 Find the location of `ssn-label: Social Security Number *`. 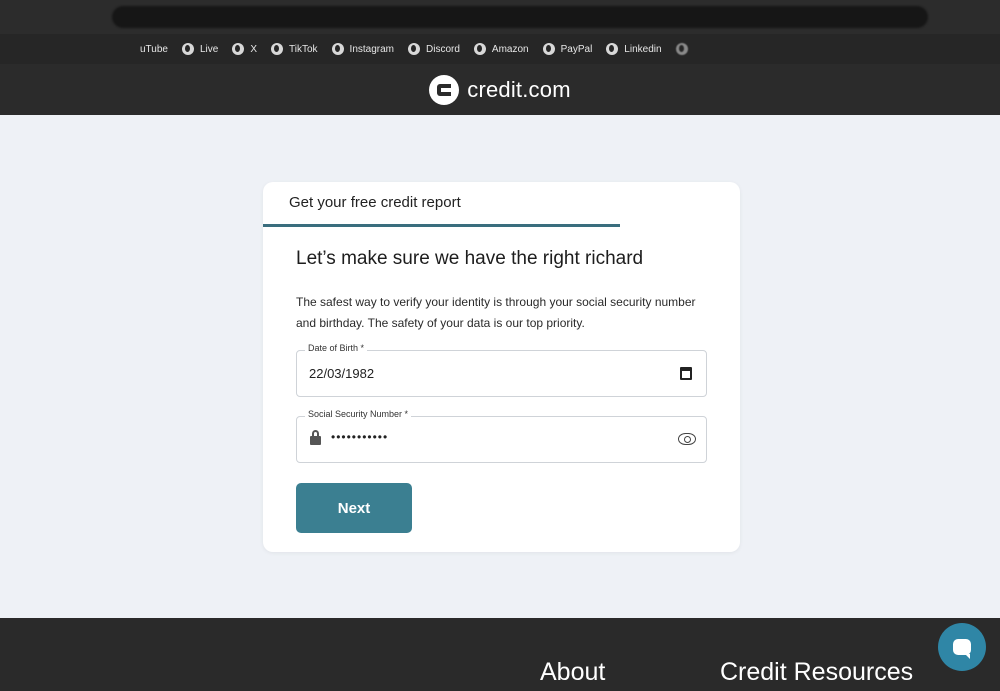

ssn-label: Social Security Number * is located at coordinates (358, 414).